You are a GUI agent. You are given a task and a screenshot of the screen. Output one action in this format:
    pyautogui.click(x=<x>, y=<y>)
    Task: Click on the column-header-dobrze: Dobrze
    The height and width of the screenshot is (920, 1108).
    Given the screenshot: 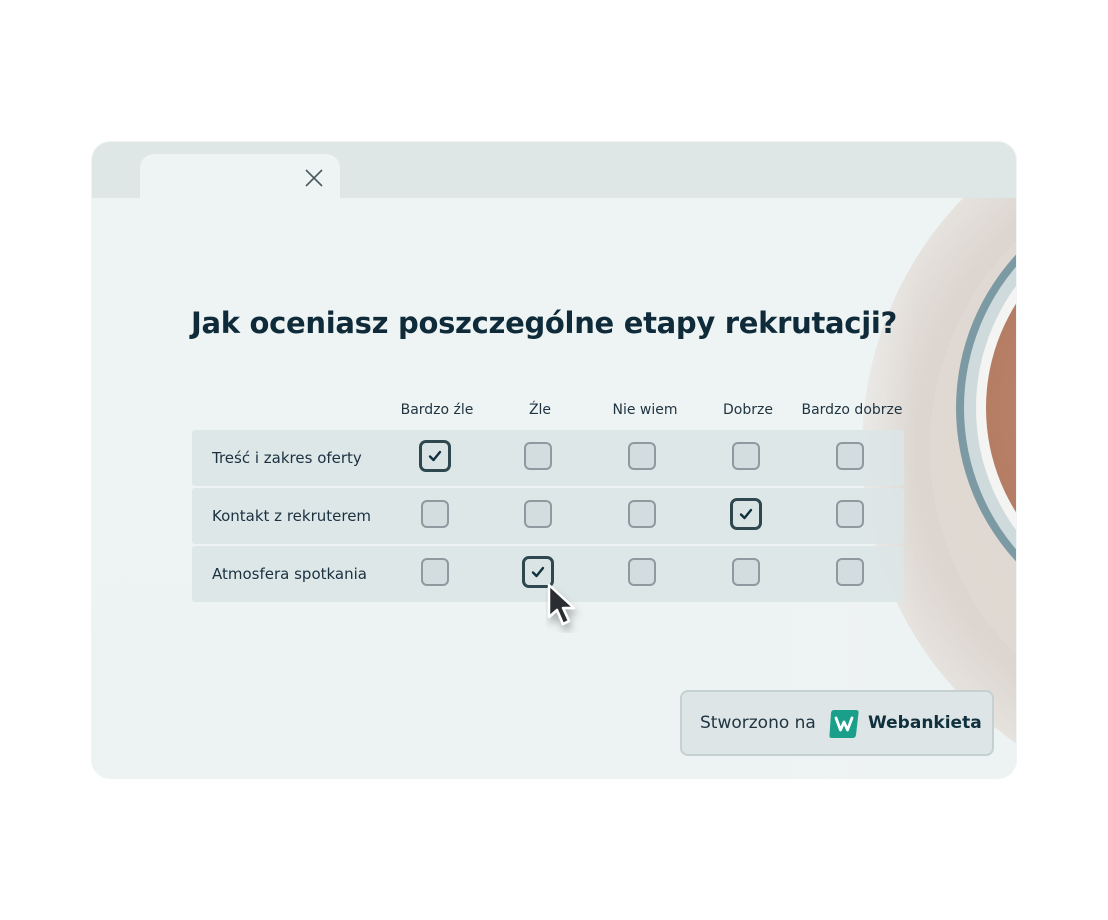 What is the action you would take?
    pyautogui.click(x=748, y=410)
    